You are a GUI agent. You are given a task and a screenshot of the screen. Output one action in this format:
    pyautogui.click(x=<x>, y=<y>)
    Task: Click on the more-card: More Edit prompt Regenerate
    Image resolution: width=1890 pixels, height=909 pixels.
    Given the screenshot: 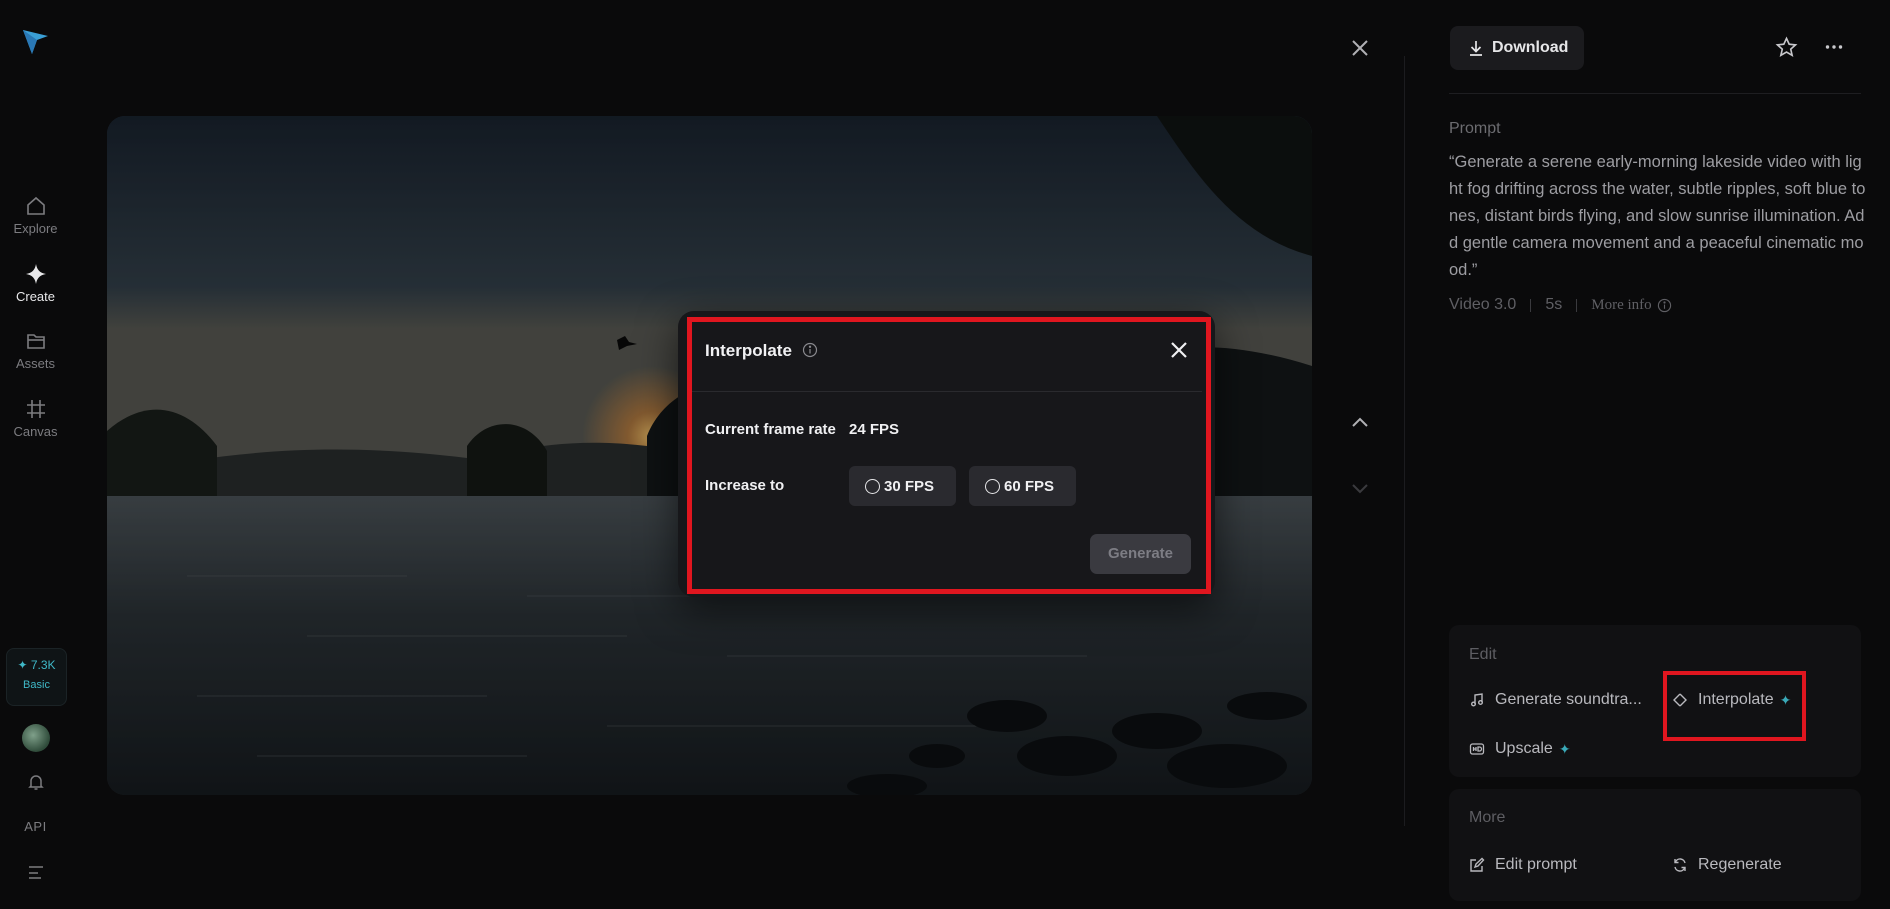 What is the action you would take?
    pyautogui.click(x=1655, y=845)
    